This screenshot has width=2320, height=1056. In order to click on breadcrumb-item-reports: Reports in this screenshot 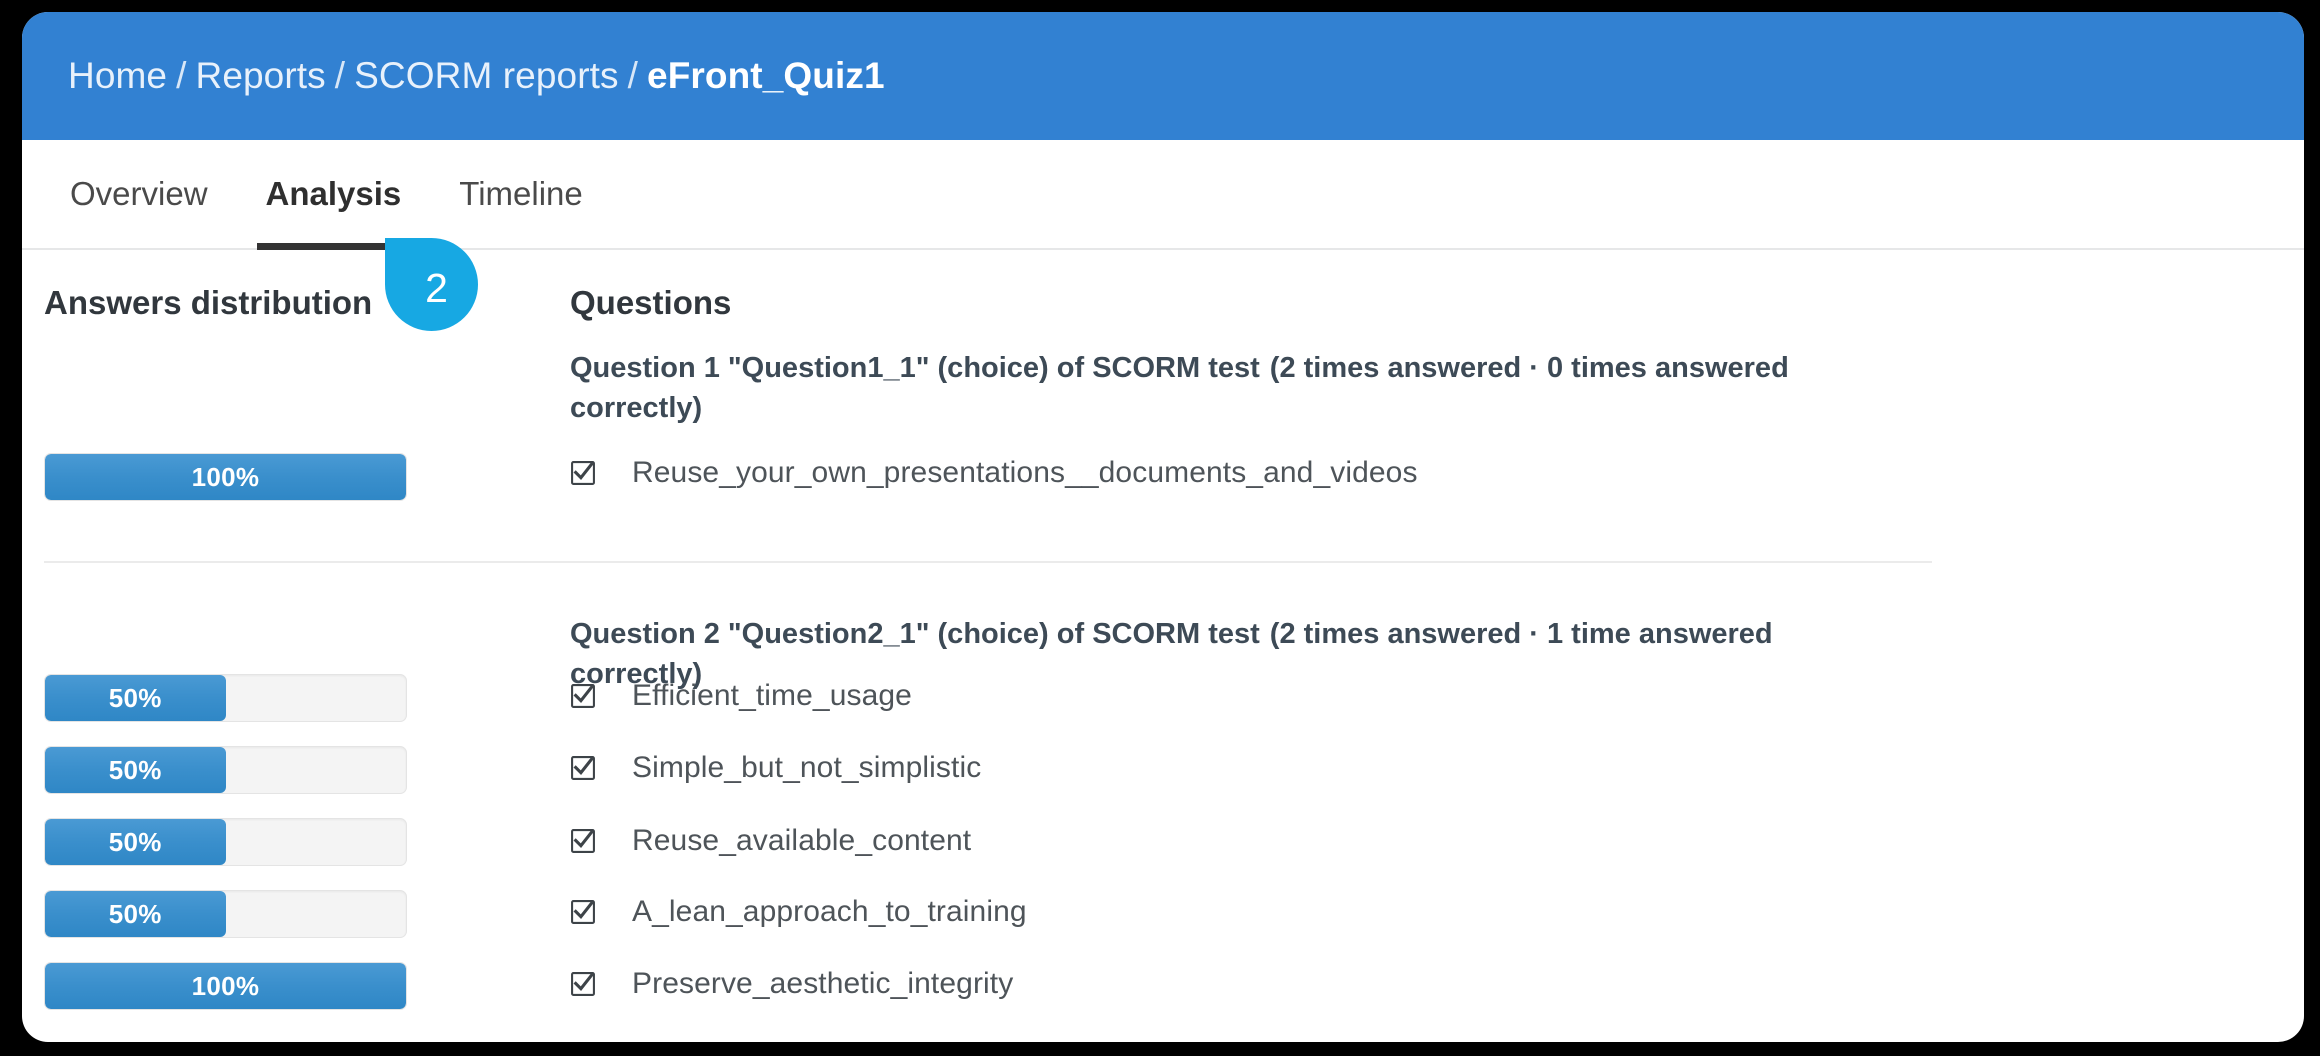, I will do `click(261, 76)`.